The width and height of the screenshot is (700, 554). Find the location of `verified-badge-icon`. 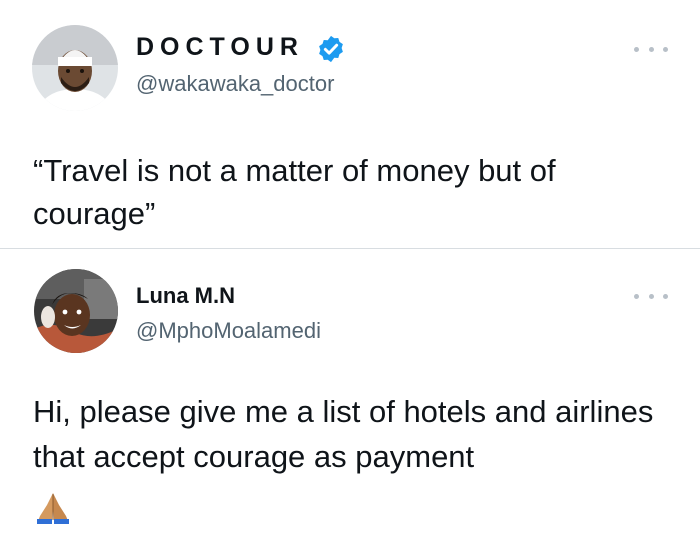

verified-badge-icon is located at coordinates (331, 49).